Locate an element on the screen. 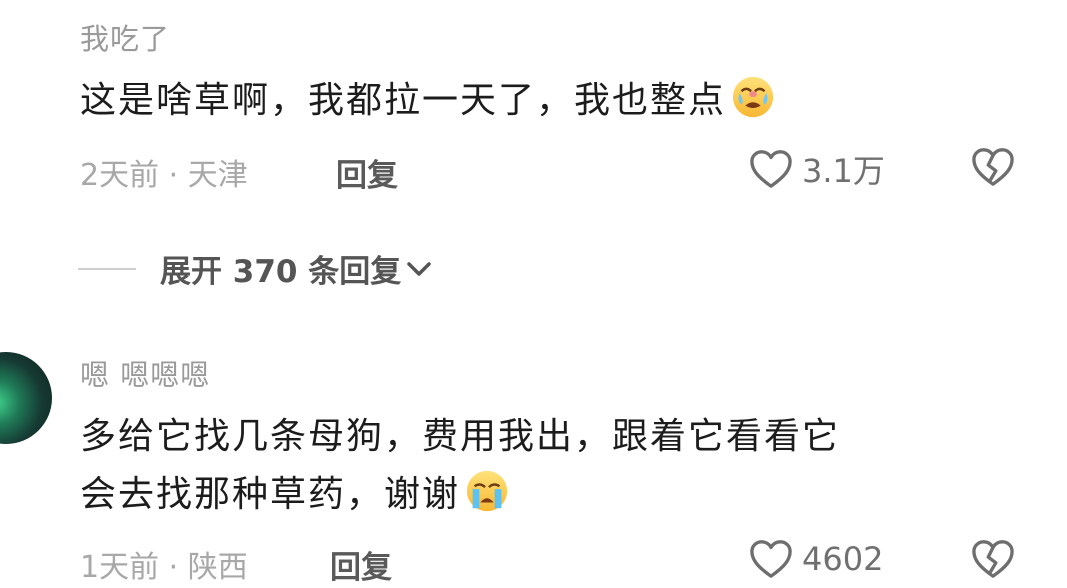 Image resolution: width=1067 pixels, height=588 pixels. crying-face-emoji-icon is located at coordinates (753, 97).